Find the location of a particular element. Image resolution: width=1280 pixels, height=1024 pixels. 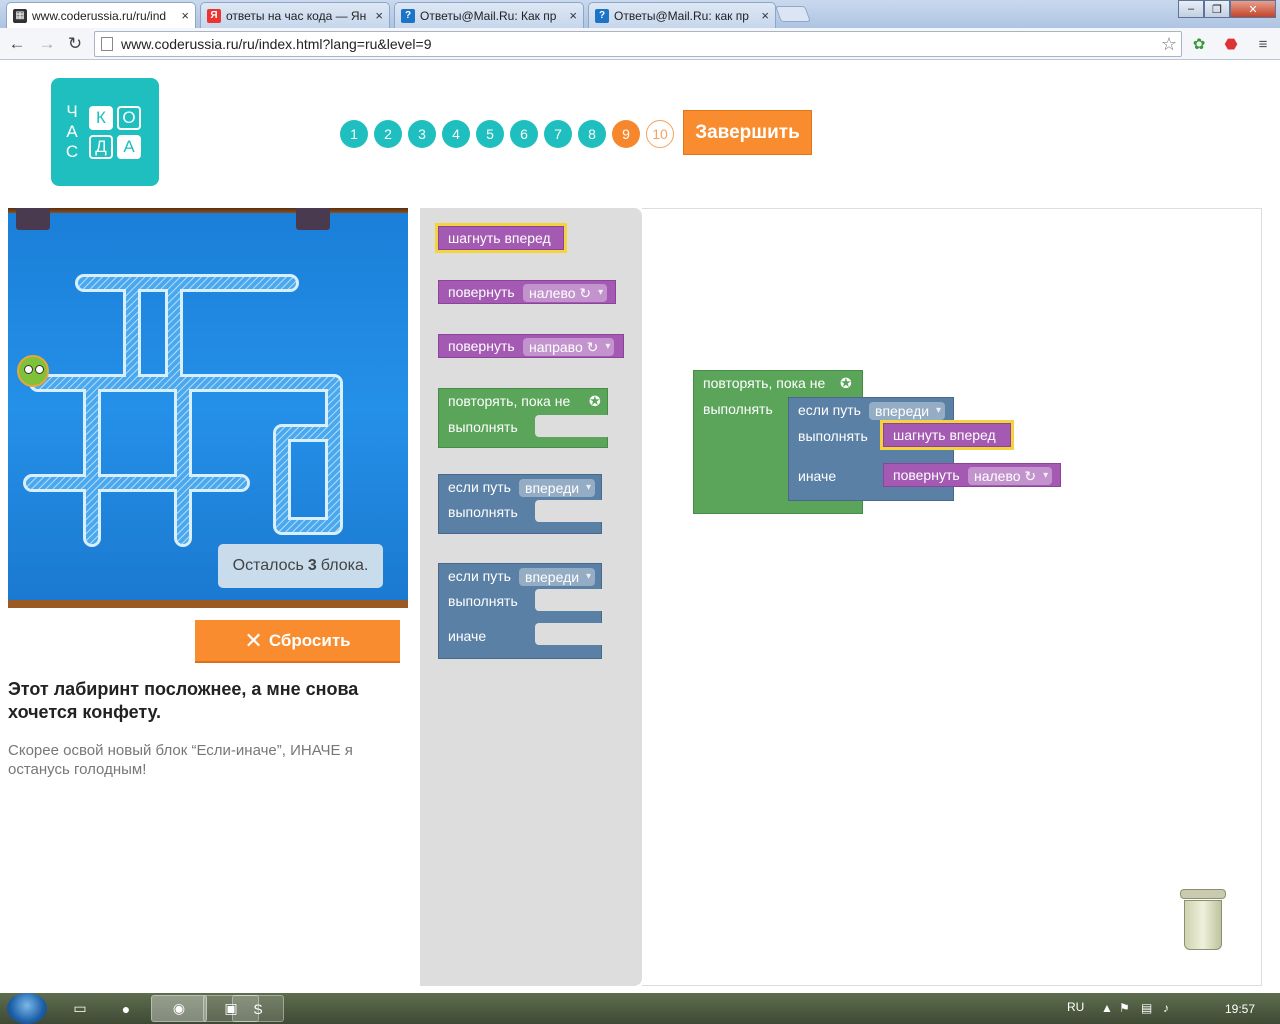

turn-right-block: повернуть направо ↻ is located at coordinates (531, 346).